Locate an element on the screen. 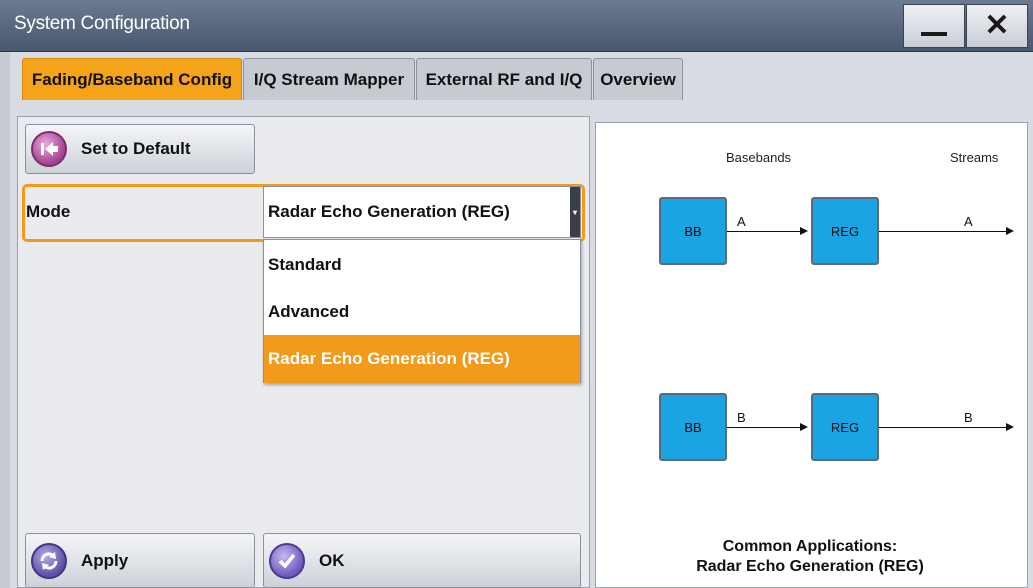  tab-overview: Overview is located at coordinates (638, 79).